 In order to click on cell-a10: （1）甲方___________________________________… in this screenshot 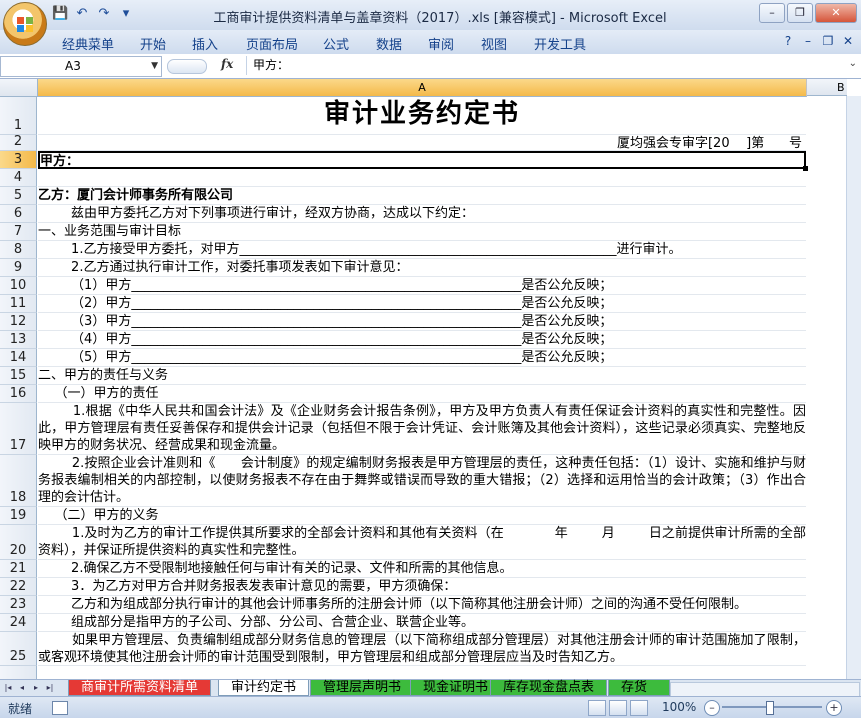, I will do `click(422, 286)`.